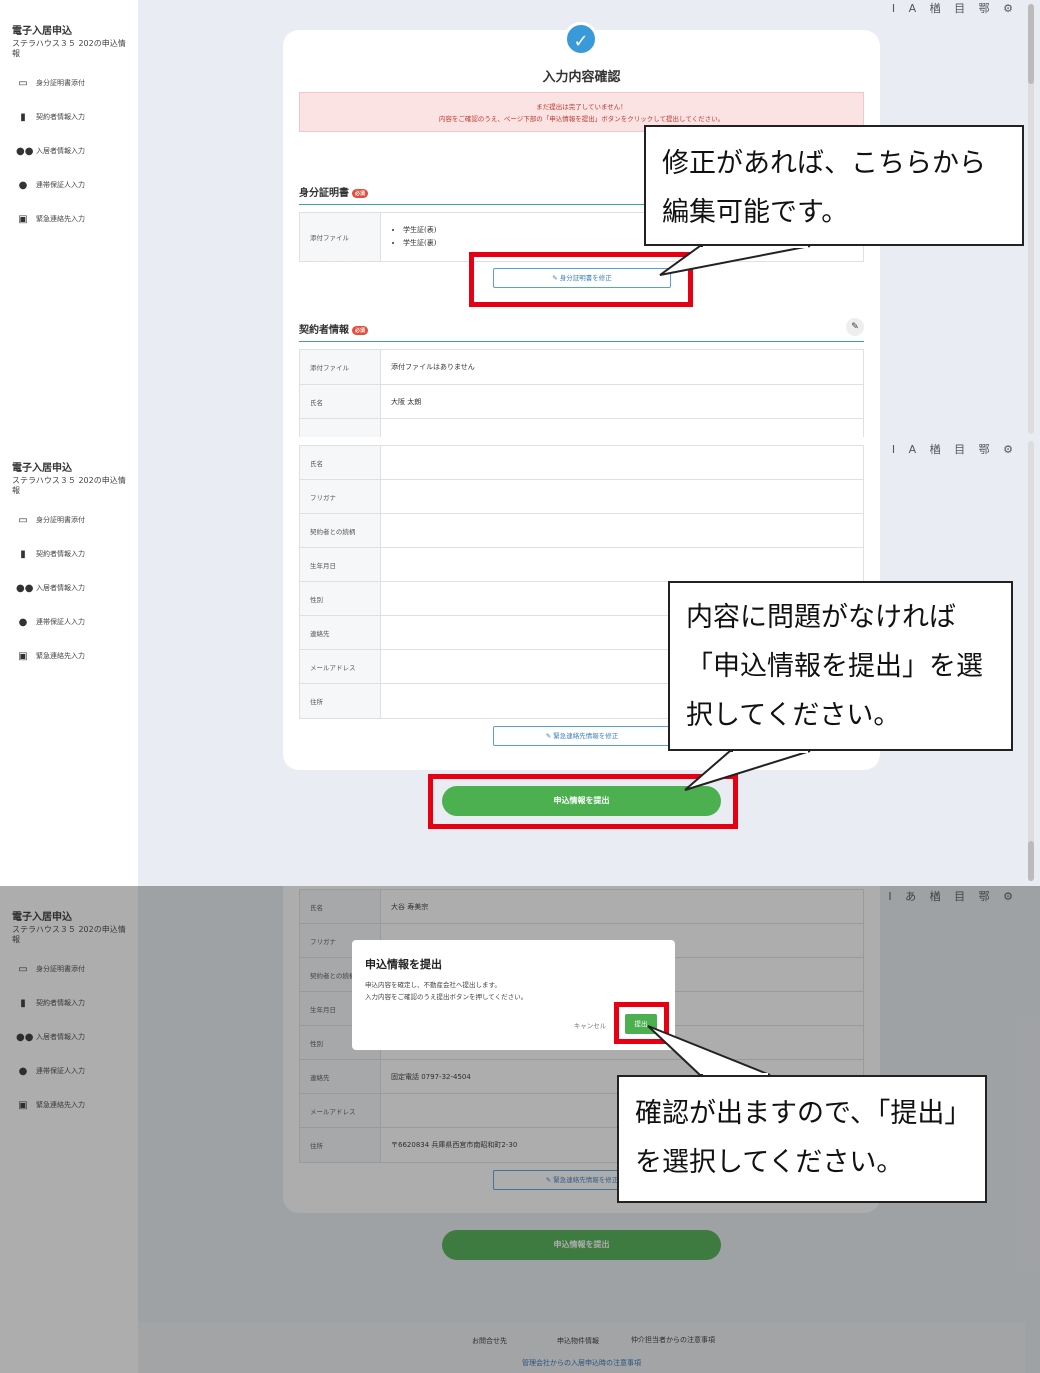 Image resolution: width=1040 pixels, height=1373 pixels. What do you see at coordinates (590, 1026) in the screenshot?
I see `cancel-button: キャンセル` at bounding box center [590, 1026].